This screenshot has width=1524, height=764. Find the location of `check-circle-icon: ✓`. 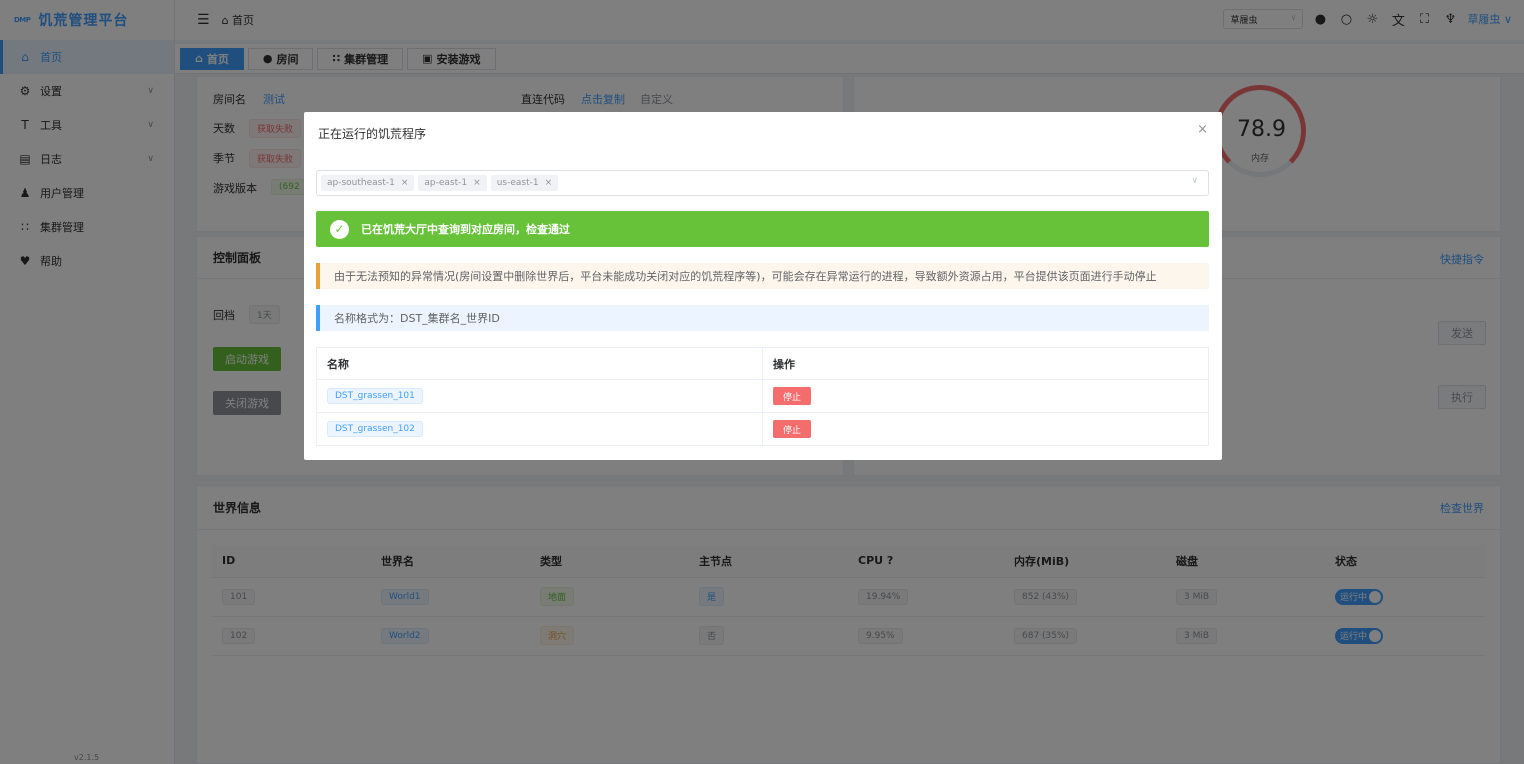

check-circle-icon: ✓ is located at coordinates (339, 229).